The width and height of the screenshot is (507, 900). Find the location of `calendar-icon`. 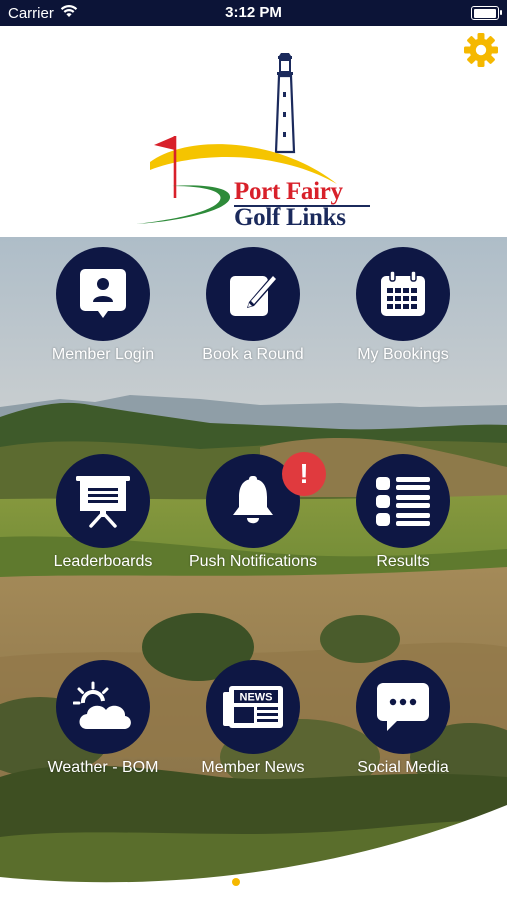

calendar-icon is located at coordinates (403, 293).